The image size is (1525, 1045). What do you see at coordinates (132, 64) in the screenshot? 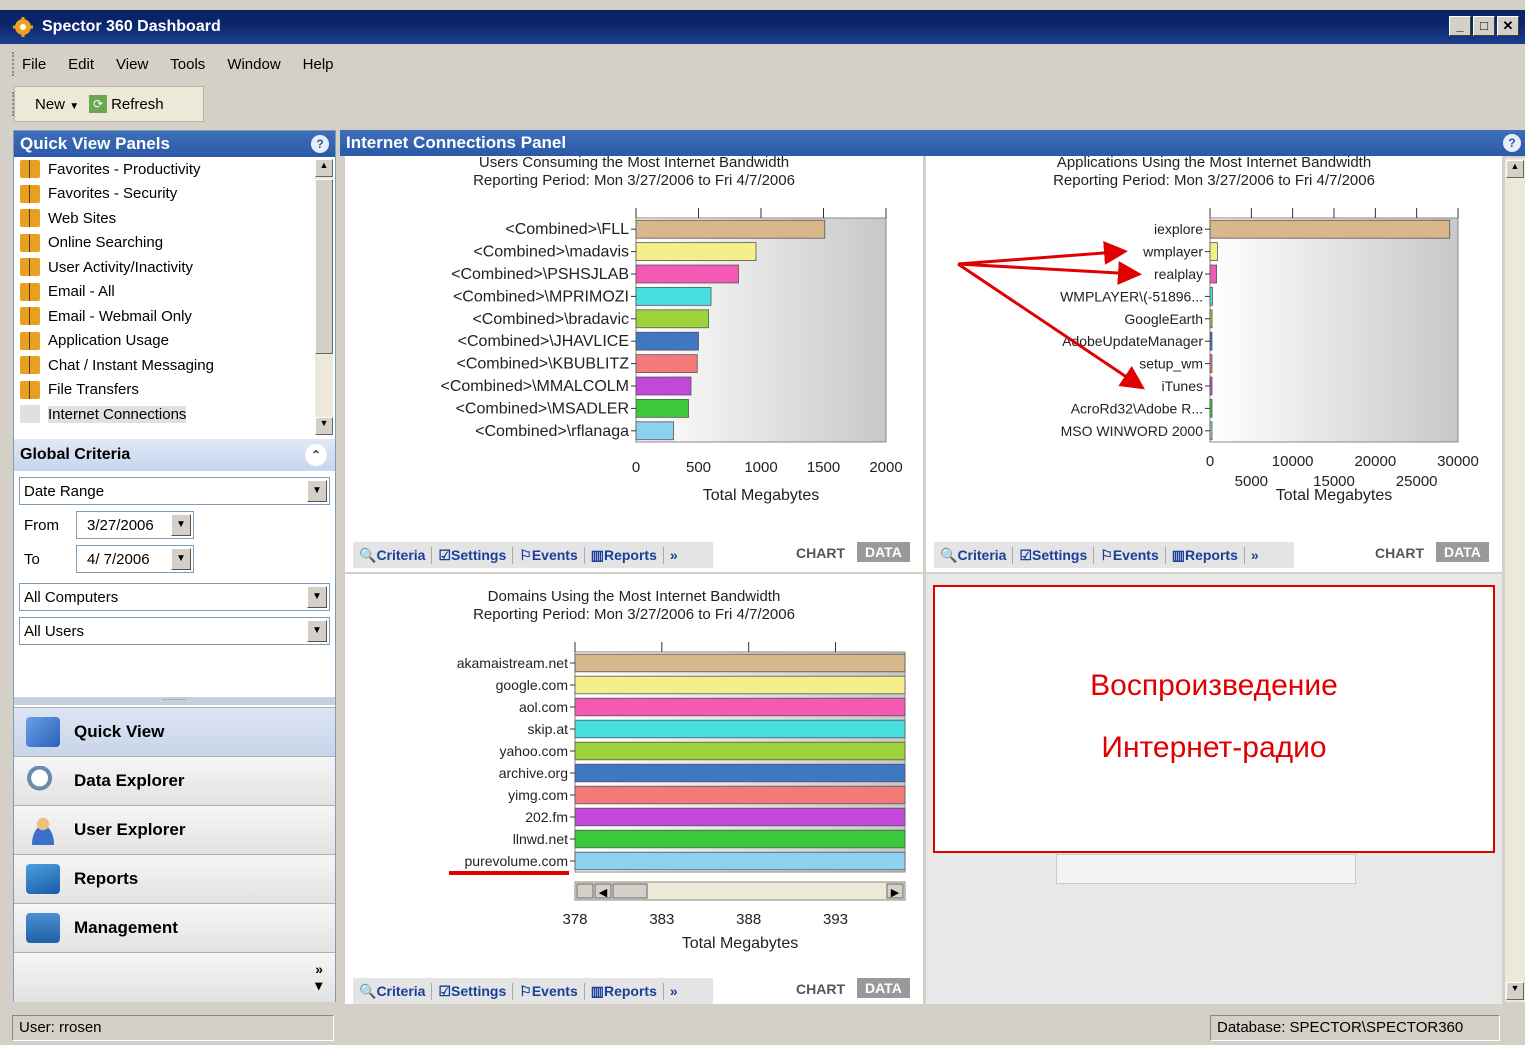
I see `menu-view: View` at bounding box center [132, 64].